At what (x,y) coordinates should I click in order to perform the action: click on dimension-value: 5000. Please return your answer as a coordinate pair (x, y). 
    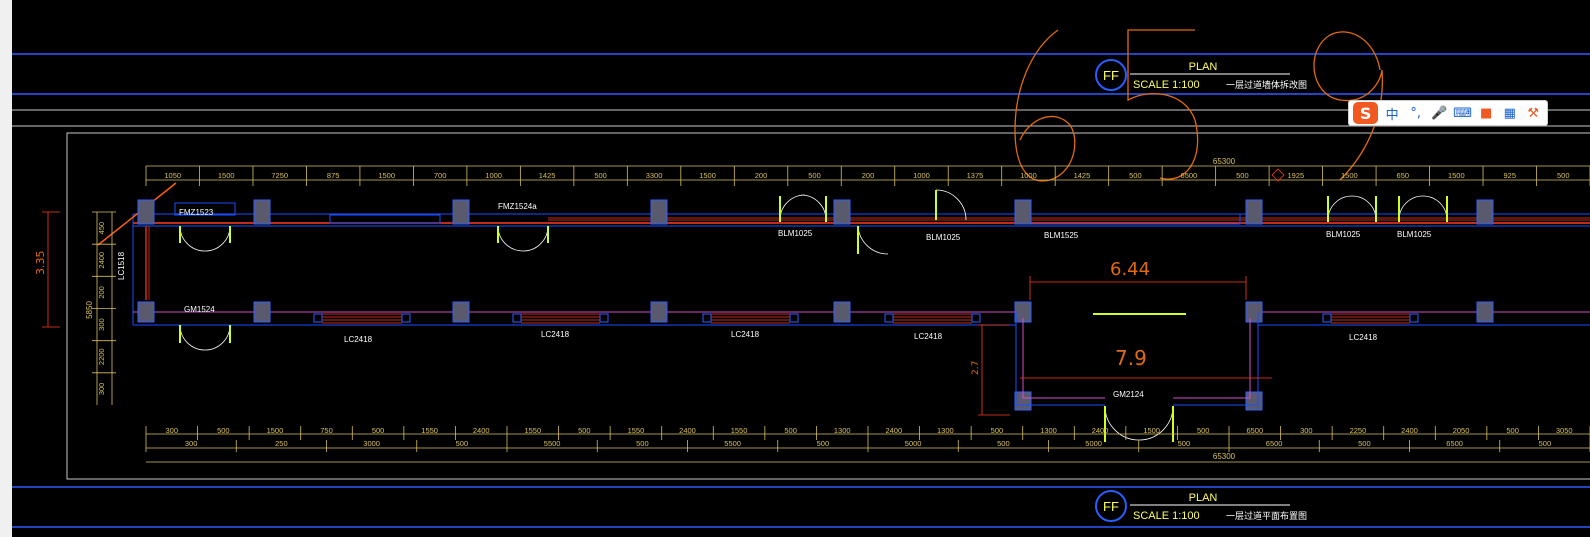
    Looking at the image, I should click on (913, 443).